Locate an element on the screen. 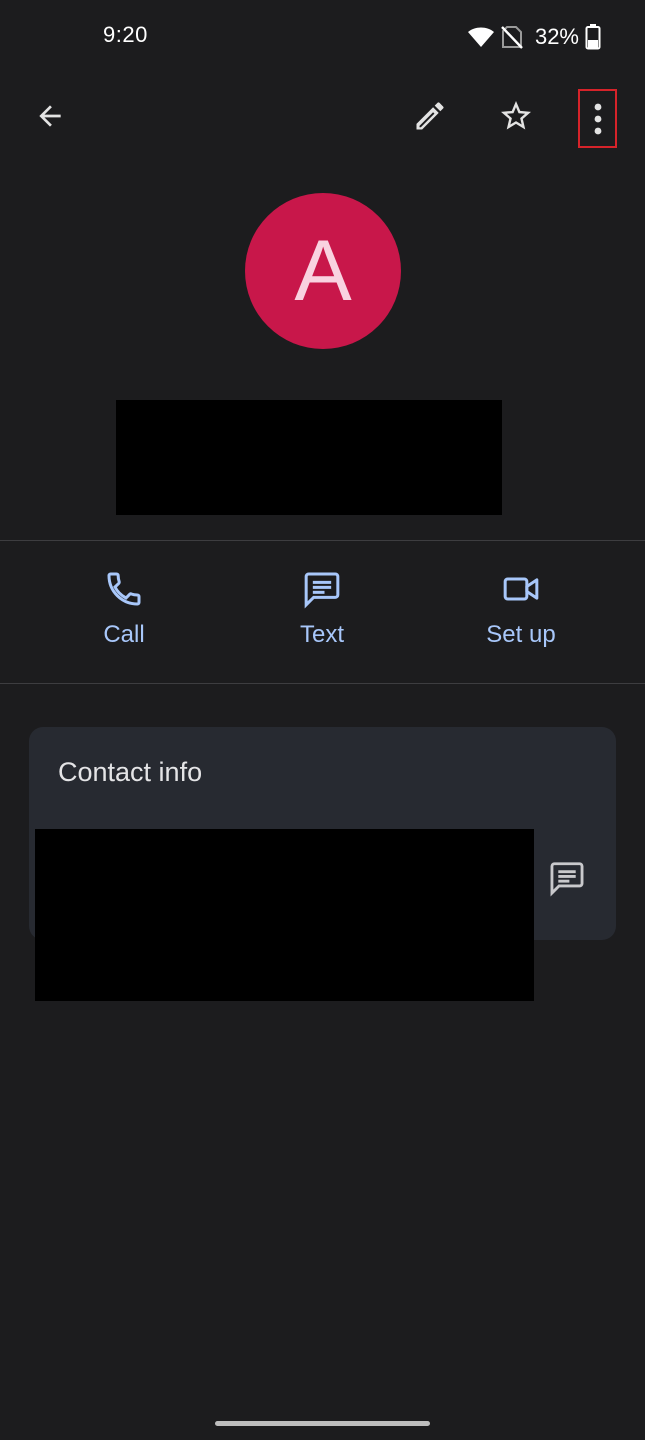 The height and width of the screenshot is (1440, 645). divider-bottom is located at coordinates (322, 683).